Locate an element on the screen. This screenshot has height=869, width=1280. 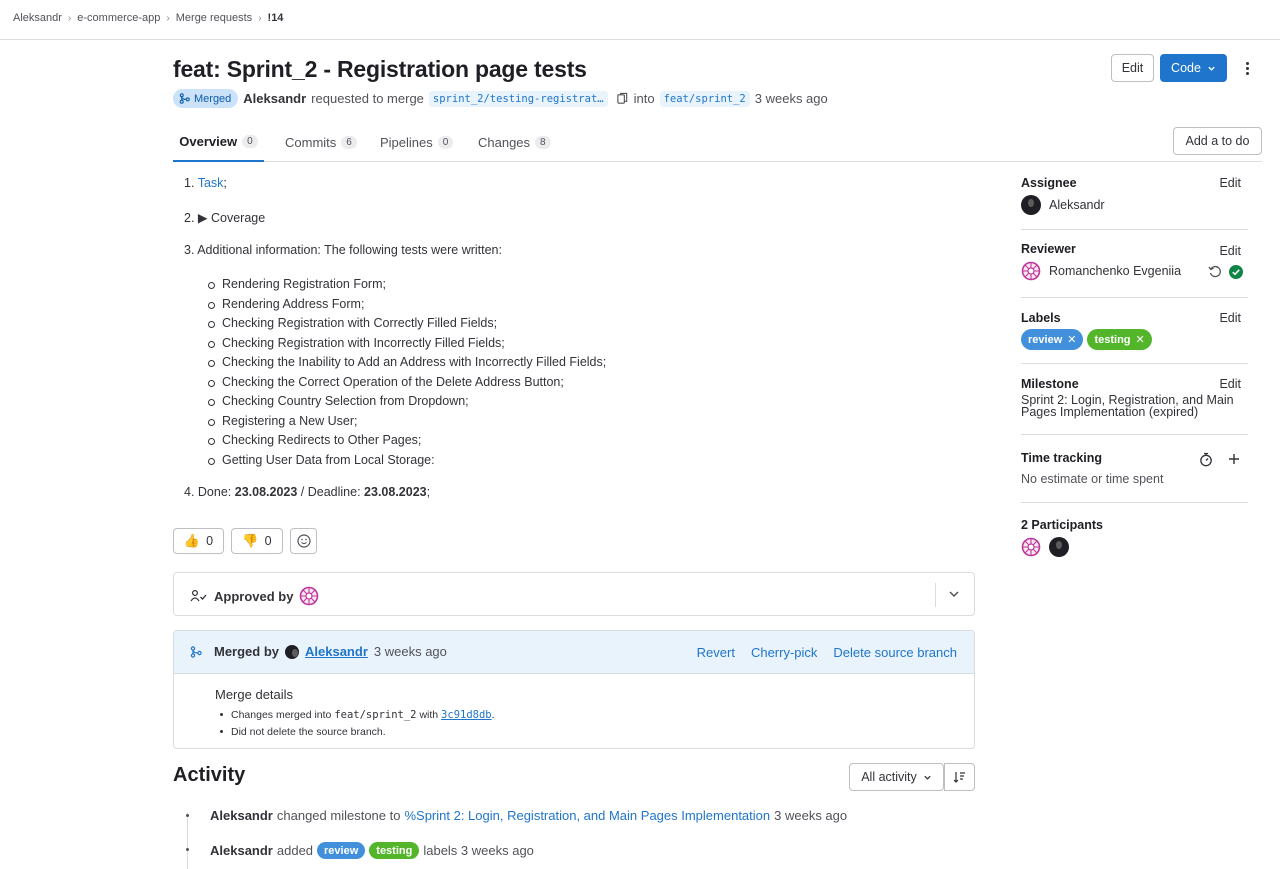
deadline-date: 23.08.2023 is located at coordinates (395, 492).